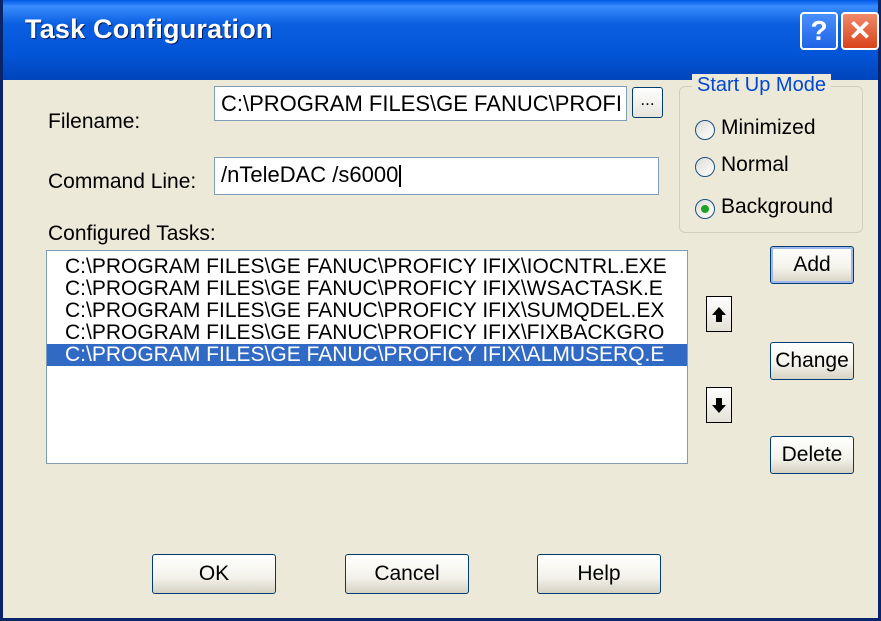  I want to click on change-label: Change, so click(812, 360).